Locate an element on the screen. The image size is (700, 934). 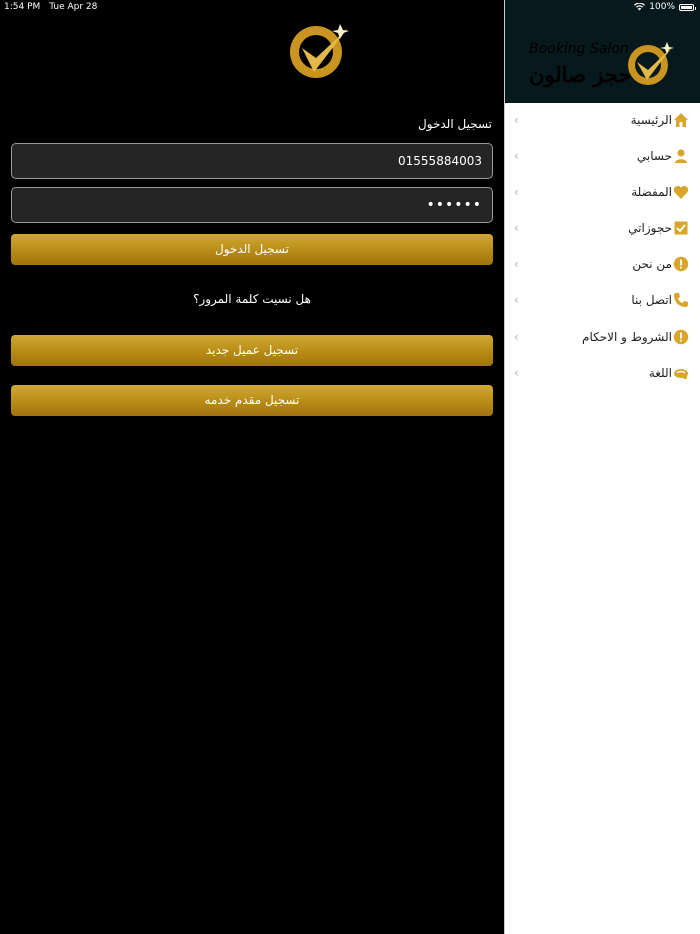
menu-item-label: اللغة is located at coordinates (660, 373).